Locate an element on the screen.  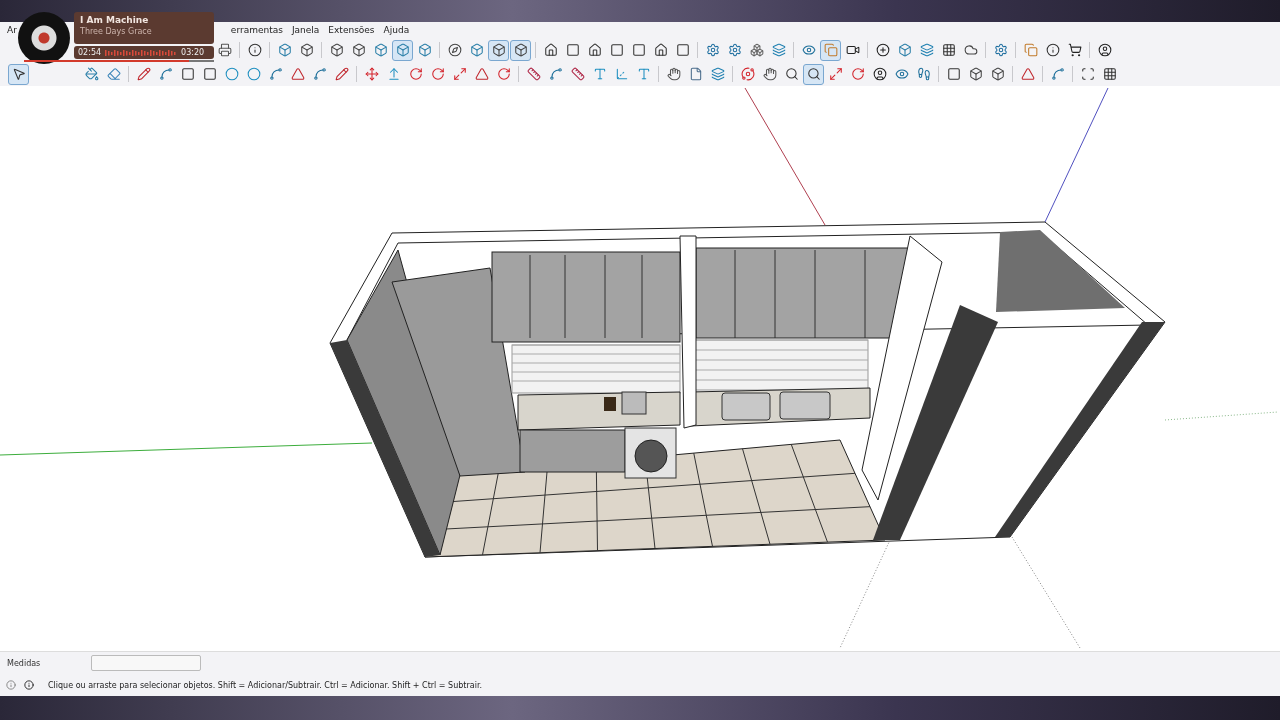
menu-item: erramentas is located at coordinates (256, 30).